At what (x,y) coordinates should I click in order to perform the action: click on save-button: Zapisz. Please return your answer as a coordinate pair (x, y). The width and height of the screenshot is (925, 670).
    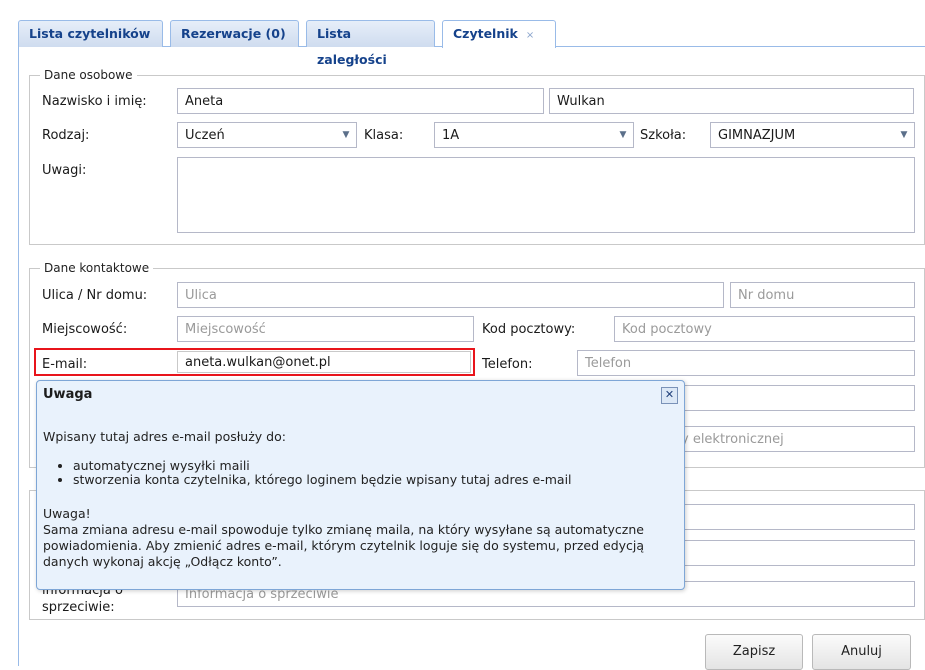
    Looking at the image, I should click on (754, 652).